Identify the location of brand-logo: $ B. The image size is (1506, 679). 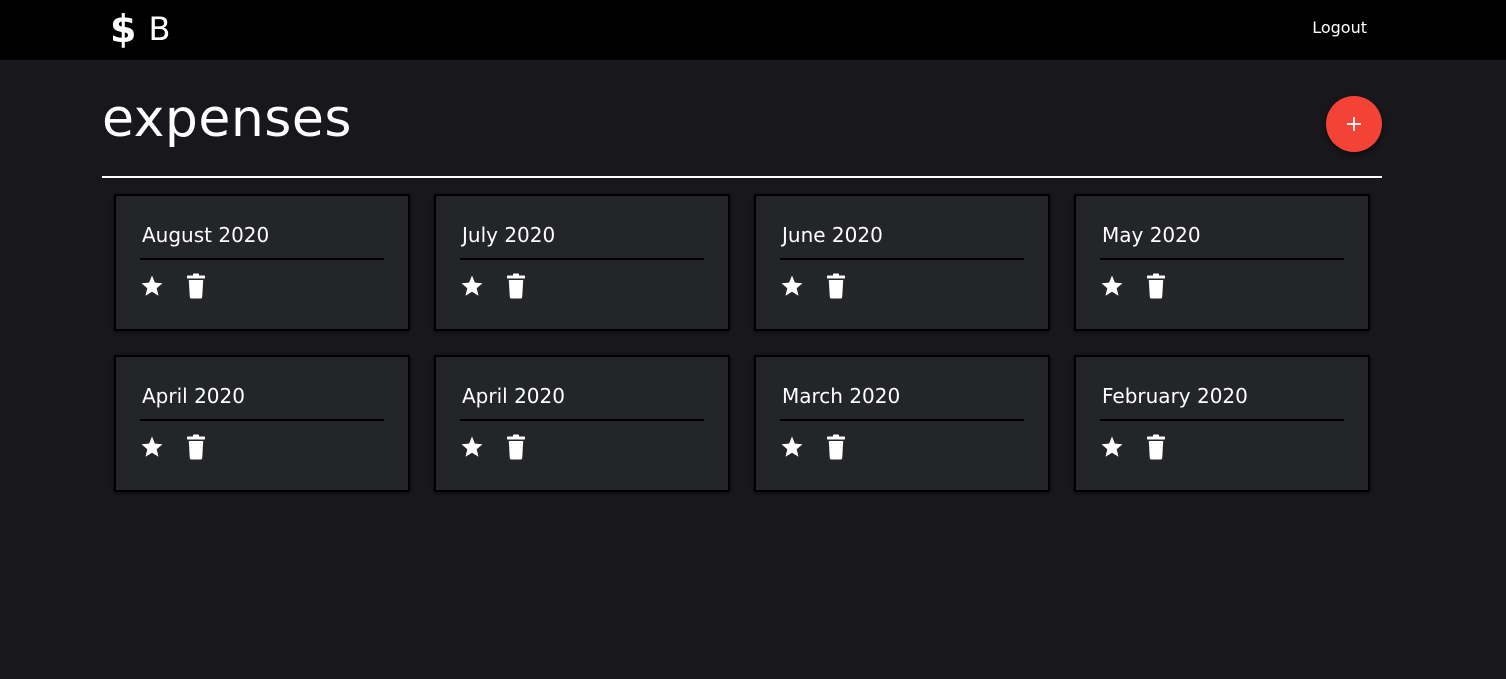
(140, 29).